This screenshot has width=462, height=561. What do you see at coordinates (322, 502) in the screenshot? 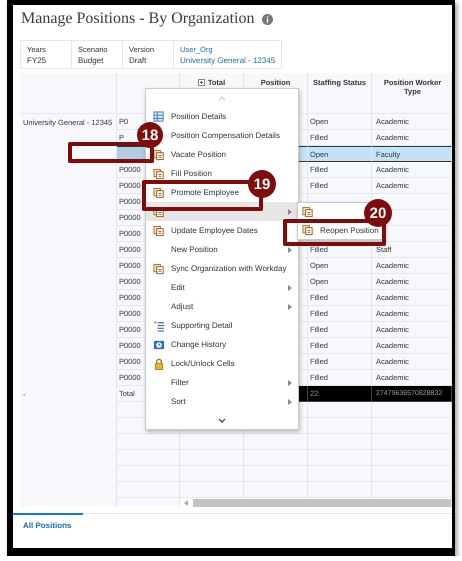
I see `scrollbar-thumb` at bounding box center [322, 502].